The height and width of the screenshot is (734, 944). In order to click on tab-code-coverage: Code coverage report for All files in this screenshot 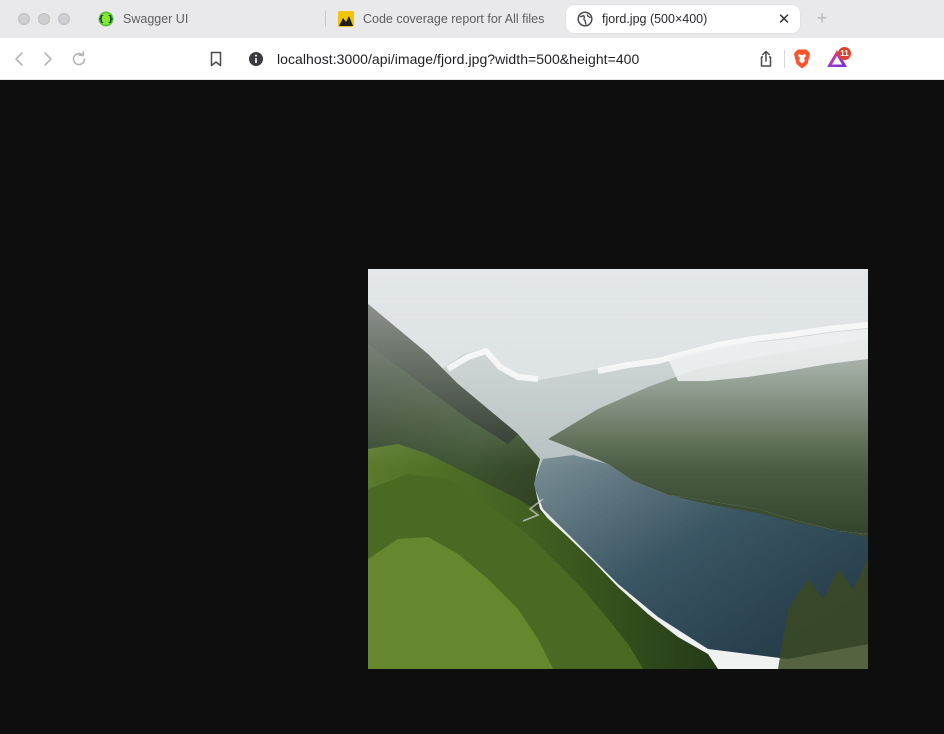, I will do `click(449, 19)`.